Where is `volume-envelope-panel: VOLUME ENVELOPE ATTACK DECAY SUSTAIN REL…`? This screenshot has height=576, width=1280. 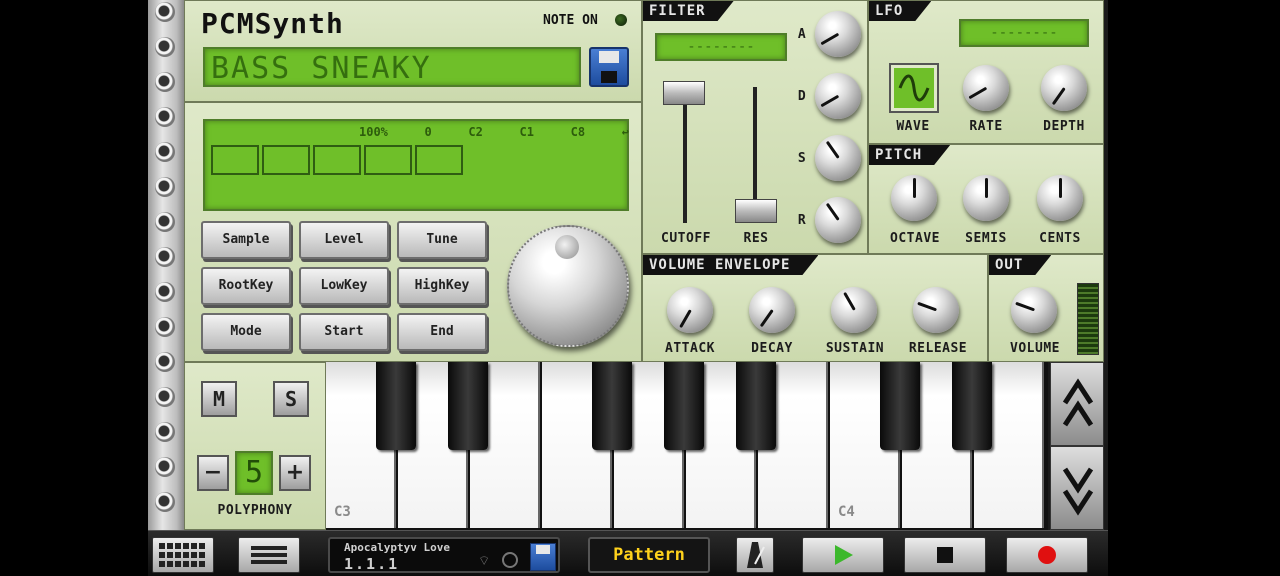 volume-envelope-panel: VOLUME ENVELOPE ATTACK DECAY SUSTAIN REL… is located at coordinates (815, 308).